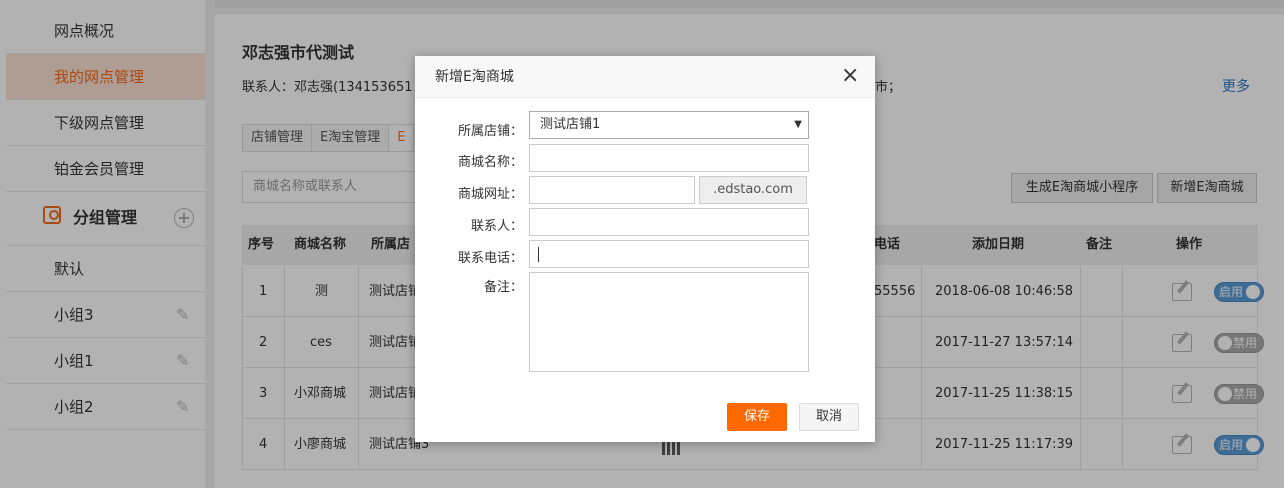  I want to click on contact-input, so click(669, 222).